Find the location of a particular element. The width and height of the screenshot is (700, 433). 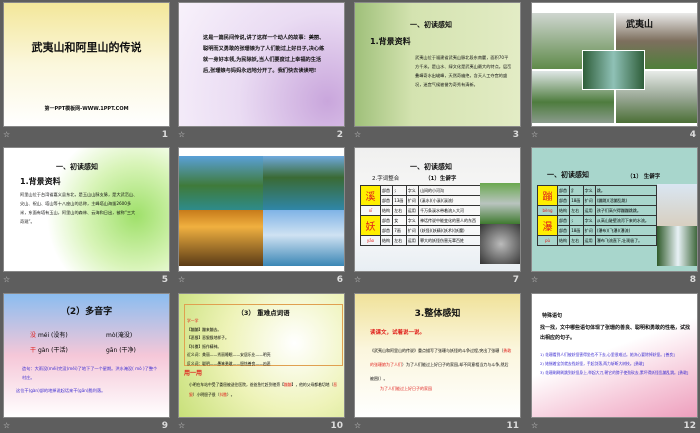

slide-thumbnail-1: 武夷山和阿里山的传说 第一PPT模板网-WWW.1PPT.COM is located at coordinates (86, 64).